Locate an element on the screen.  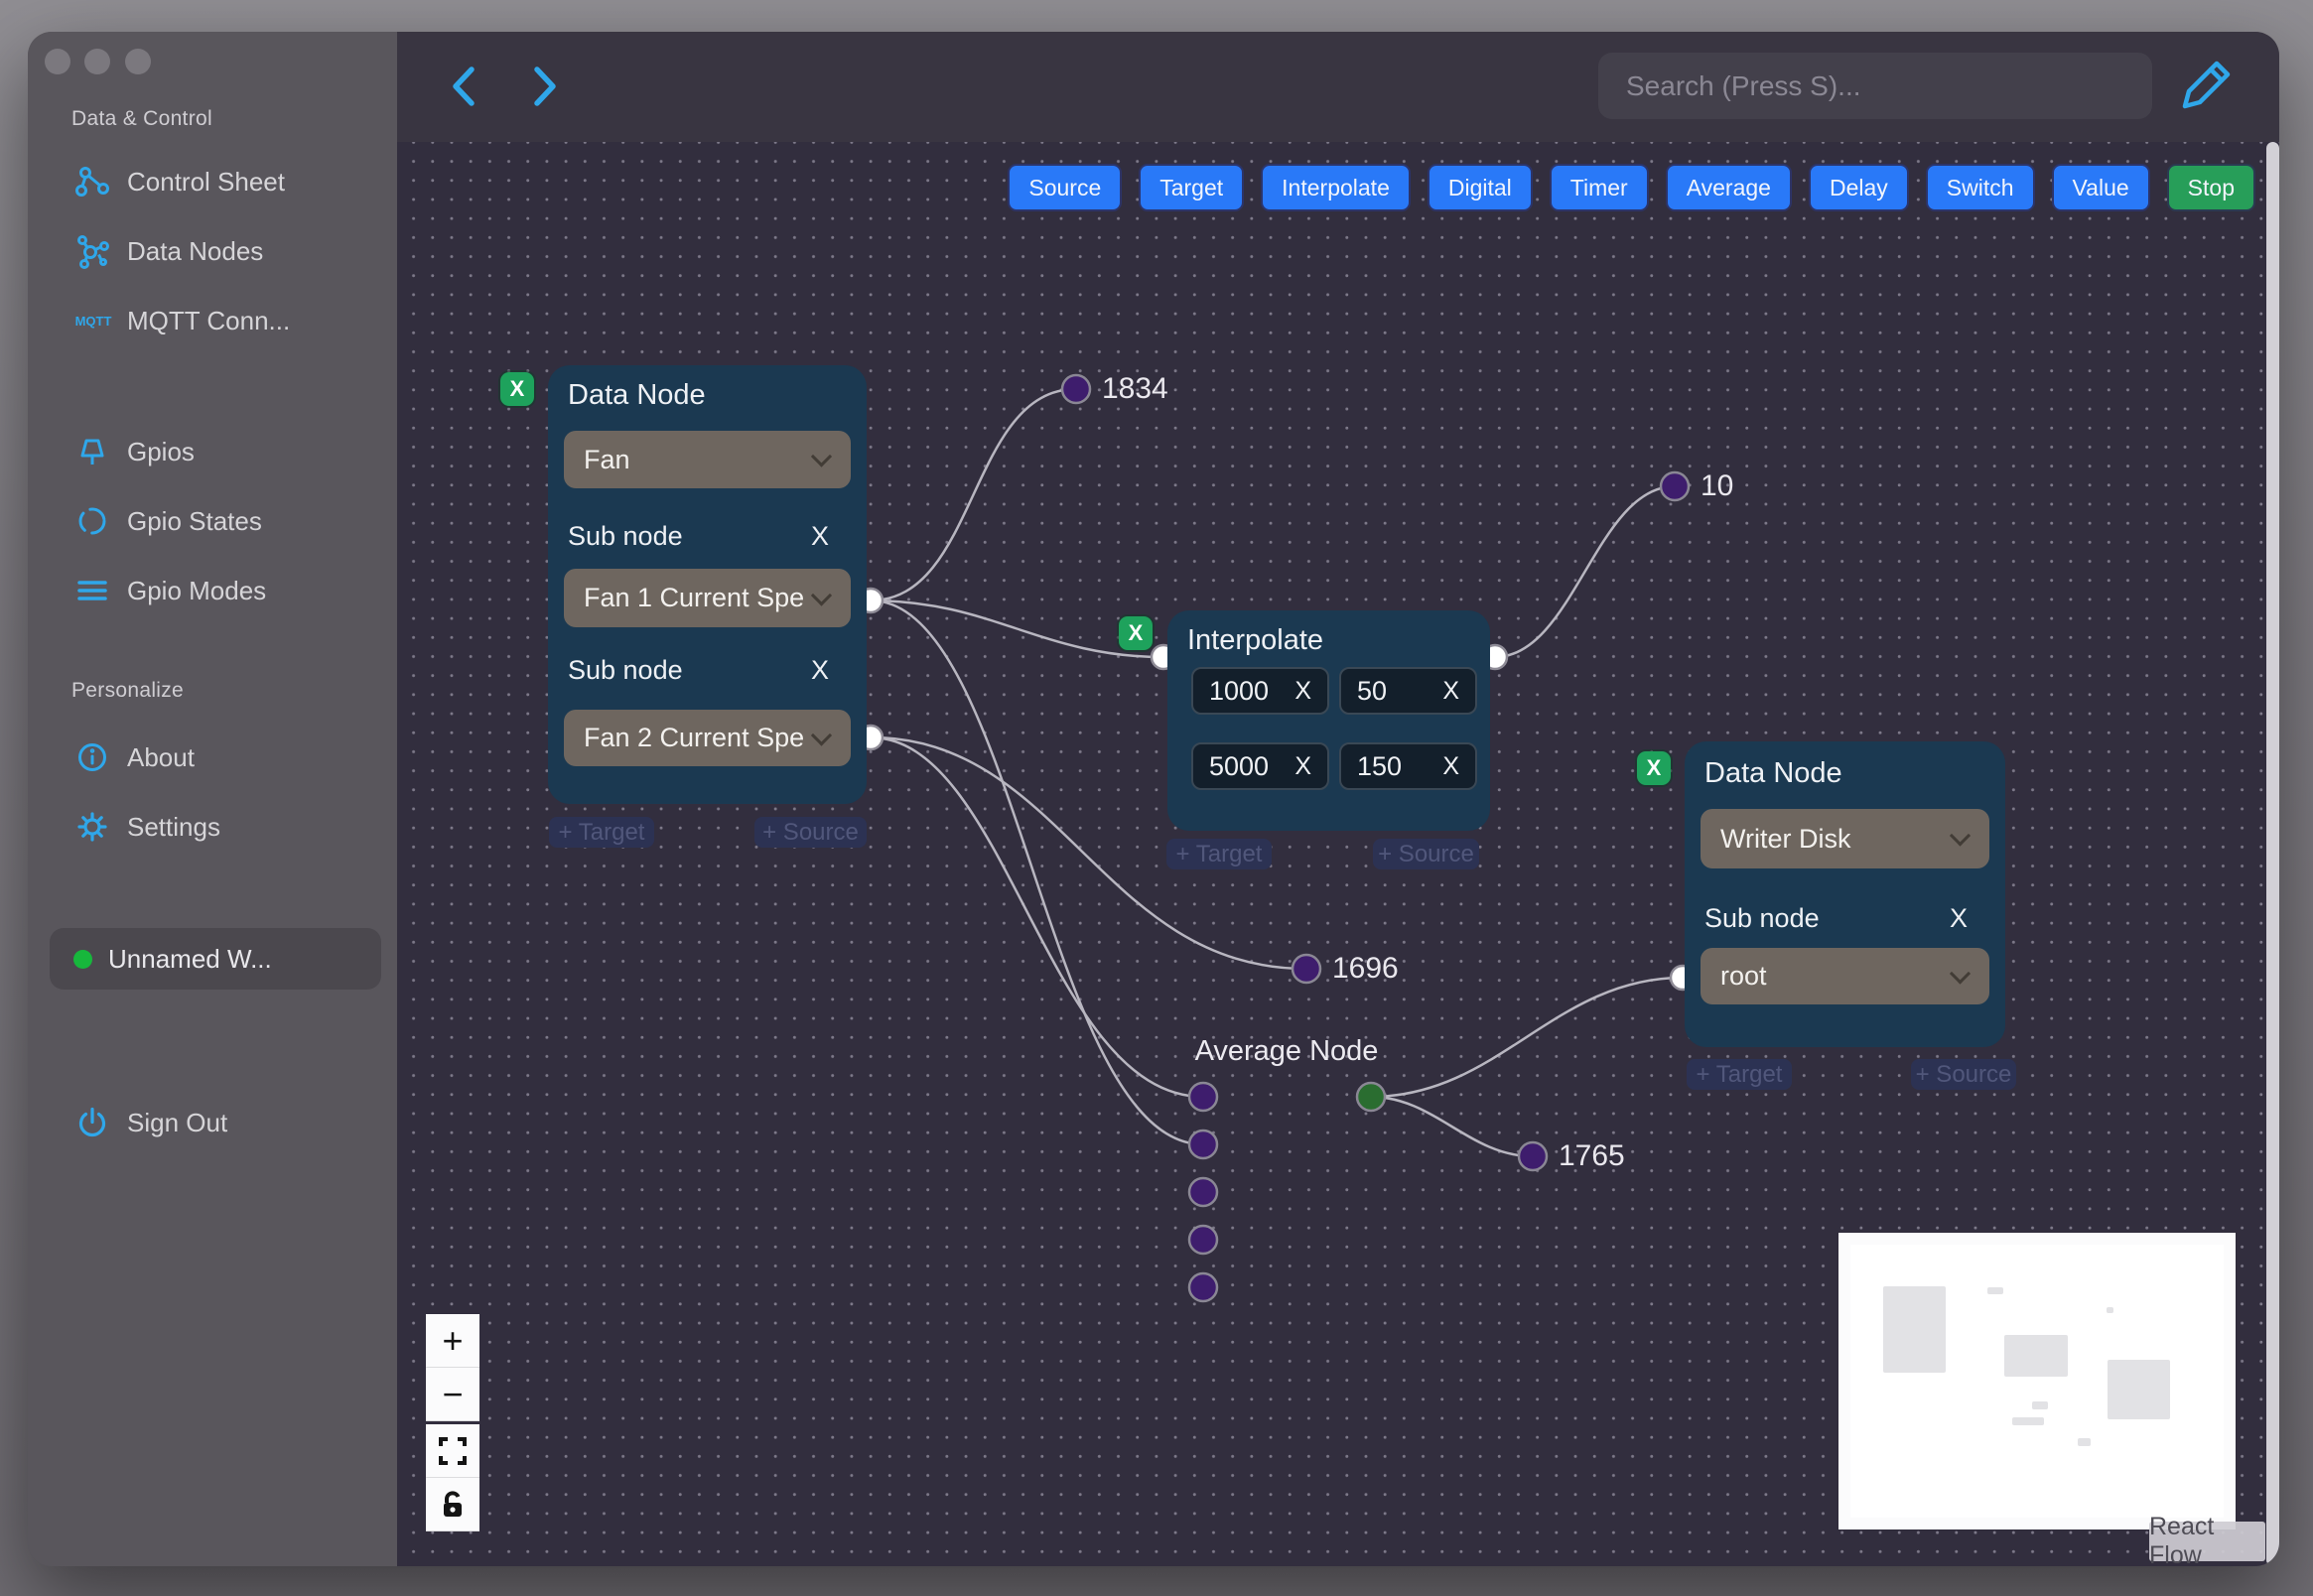
interpolate-node-delete-button: X is located at coordinates (1136, 633).